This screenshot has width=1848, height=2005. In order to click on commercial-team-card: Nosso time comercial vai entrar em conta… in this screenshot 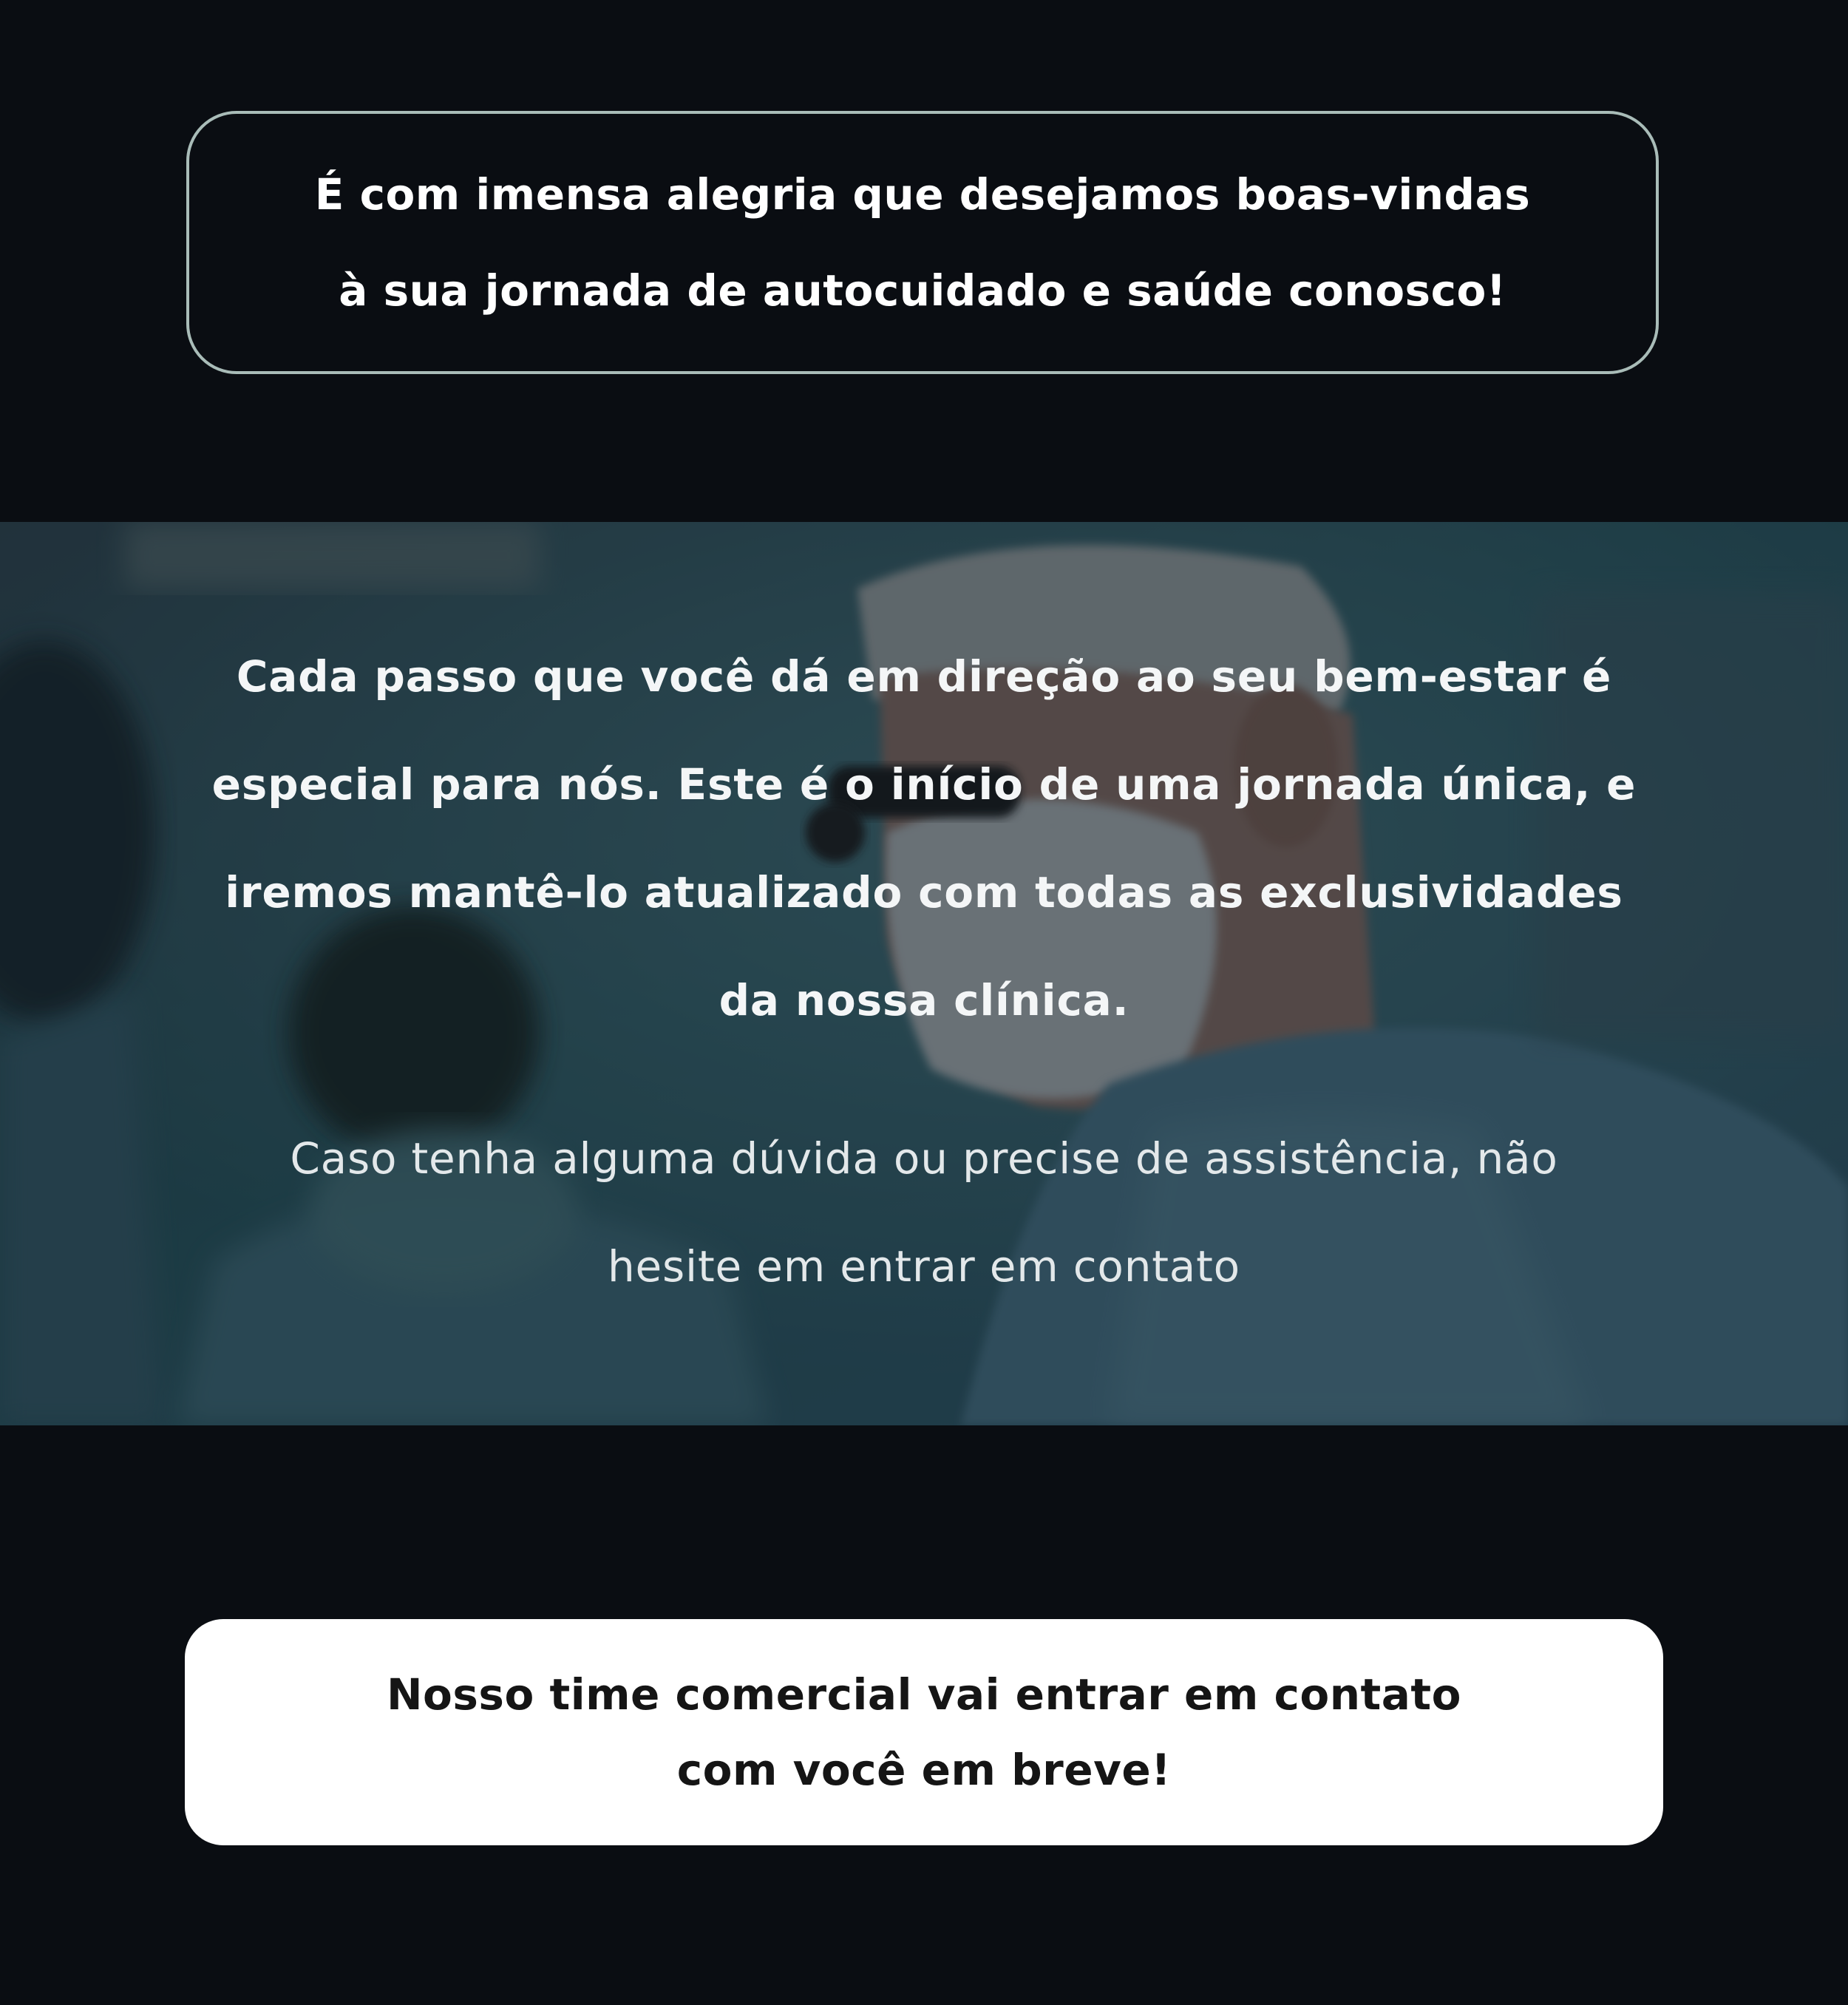, I will do `click(924, 1732)`.